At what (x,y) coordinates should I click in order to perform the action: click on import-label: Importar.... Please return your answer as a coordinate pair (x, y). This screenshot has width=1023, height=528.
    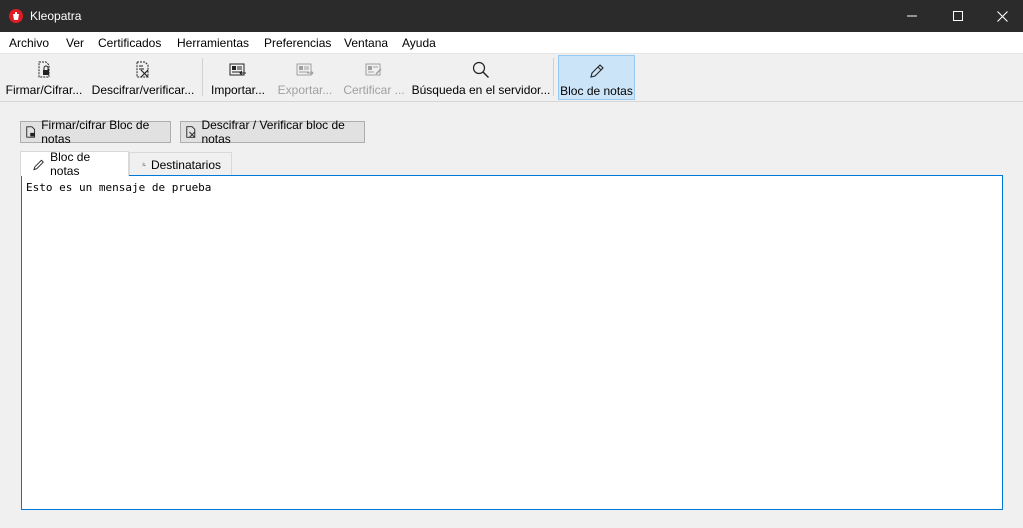
    Looking at the image, I should click on (238, 90).